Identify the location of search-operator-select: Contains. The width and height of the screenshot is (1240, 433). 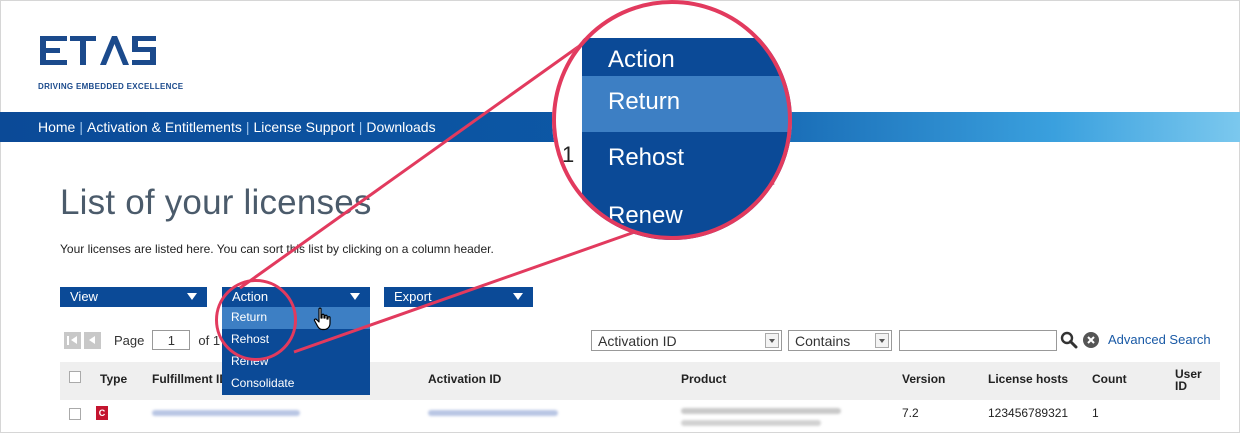
(840, 340).